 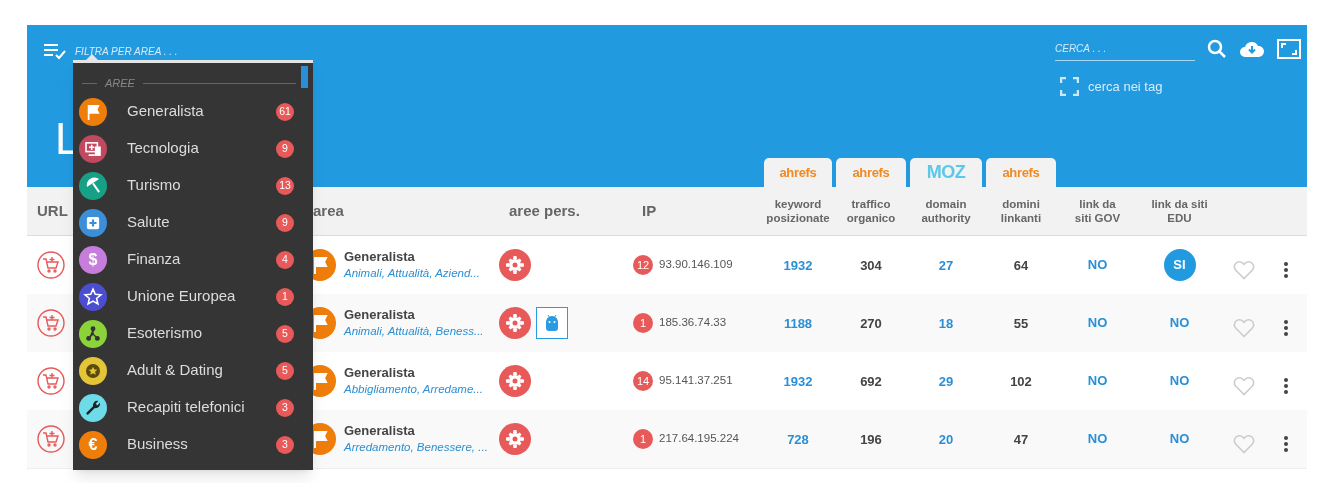 What do you see at coordinates (304, 77) in the screenshot?
I see `scrollbar-thumb` at bounding box center [304, 77].